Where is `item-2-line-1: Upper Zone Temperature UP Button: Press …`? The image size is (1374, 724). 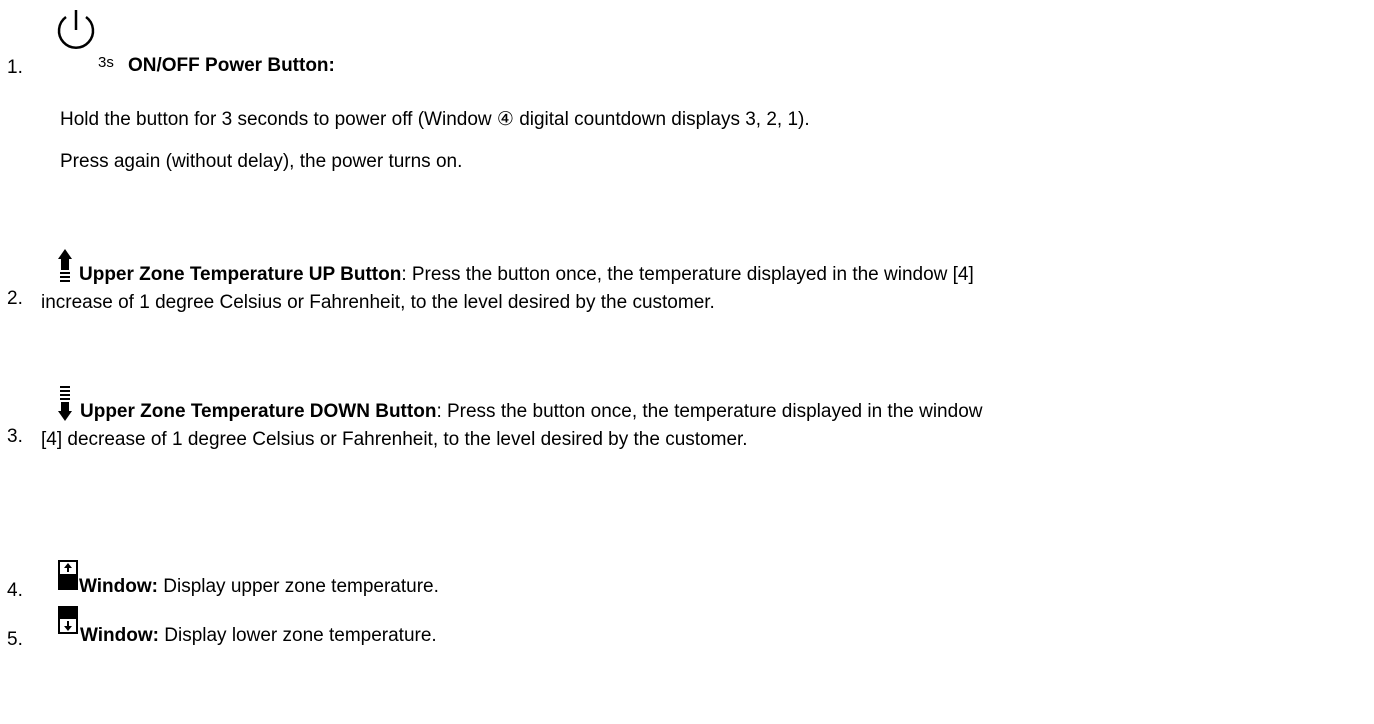 item-2-line-1: Upper Zone Temperature UP Button: Press … is located at coordinates (526, 275).